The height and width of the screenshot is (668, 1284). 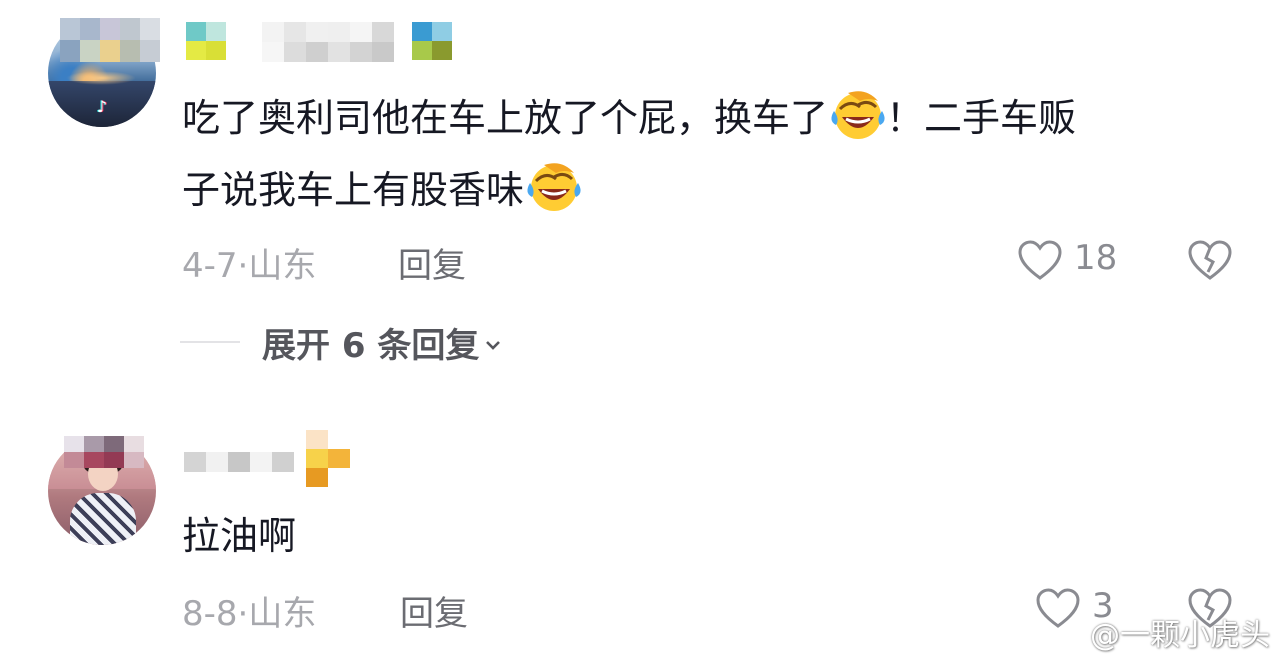 I want to click on comment-text-line: 子说我车上有股香味, so click(x=353, y=190).